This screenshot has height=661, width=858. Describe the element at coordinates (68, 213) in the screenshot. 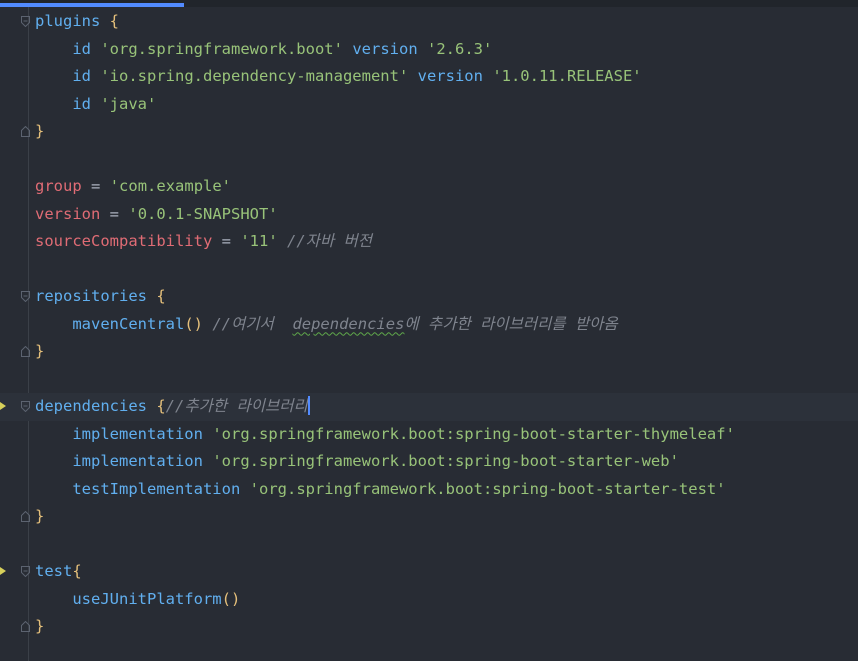

I see `version-property: version` at that location.